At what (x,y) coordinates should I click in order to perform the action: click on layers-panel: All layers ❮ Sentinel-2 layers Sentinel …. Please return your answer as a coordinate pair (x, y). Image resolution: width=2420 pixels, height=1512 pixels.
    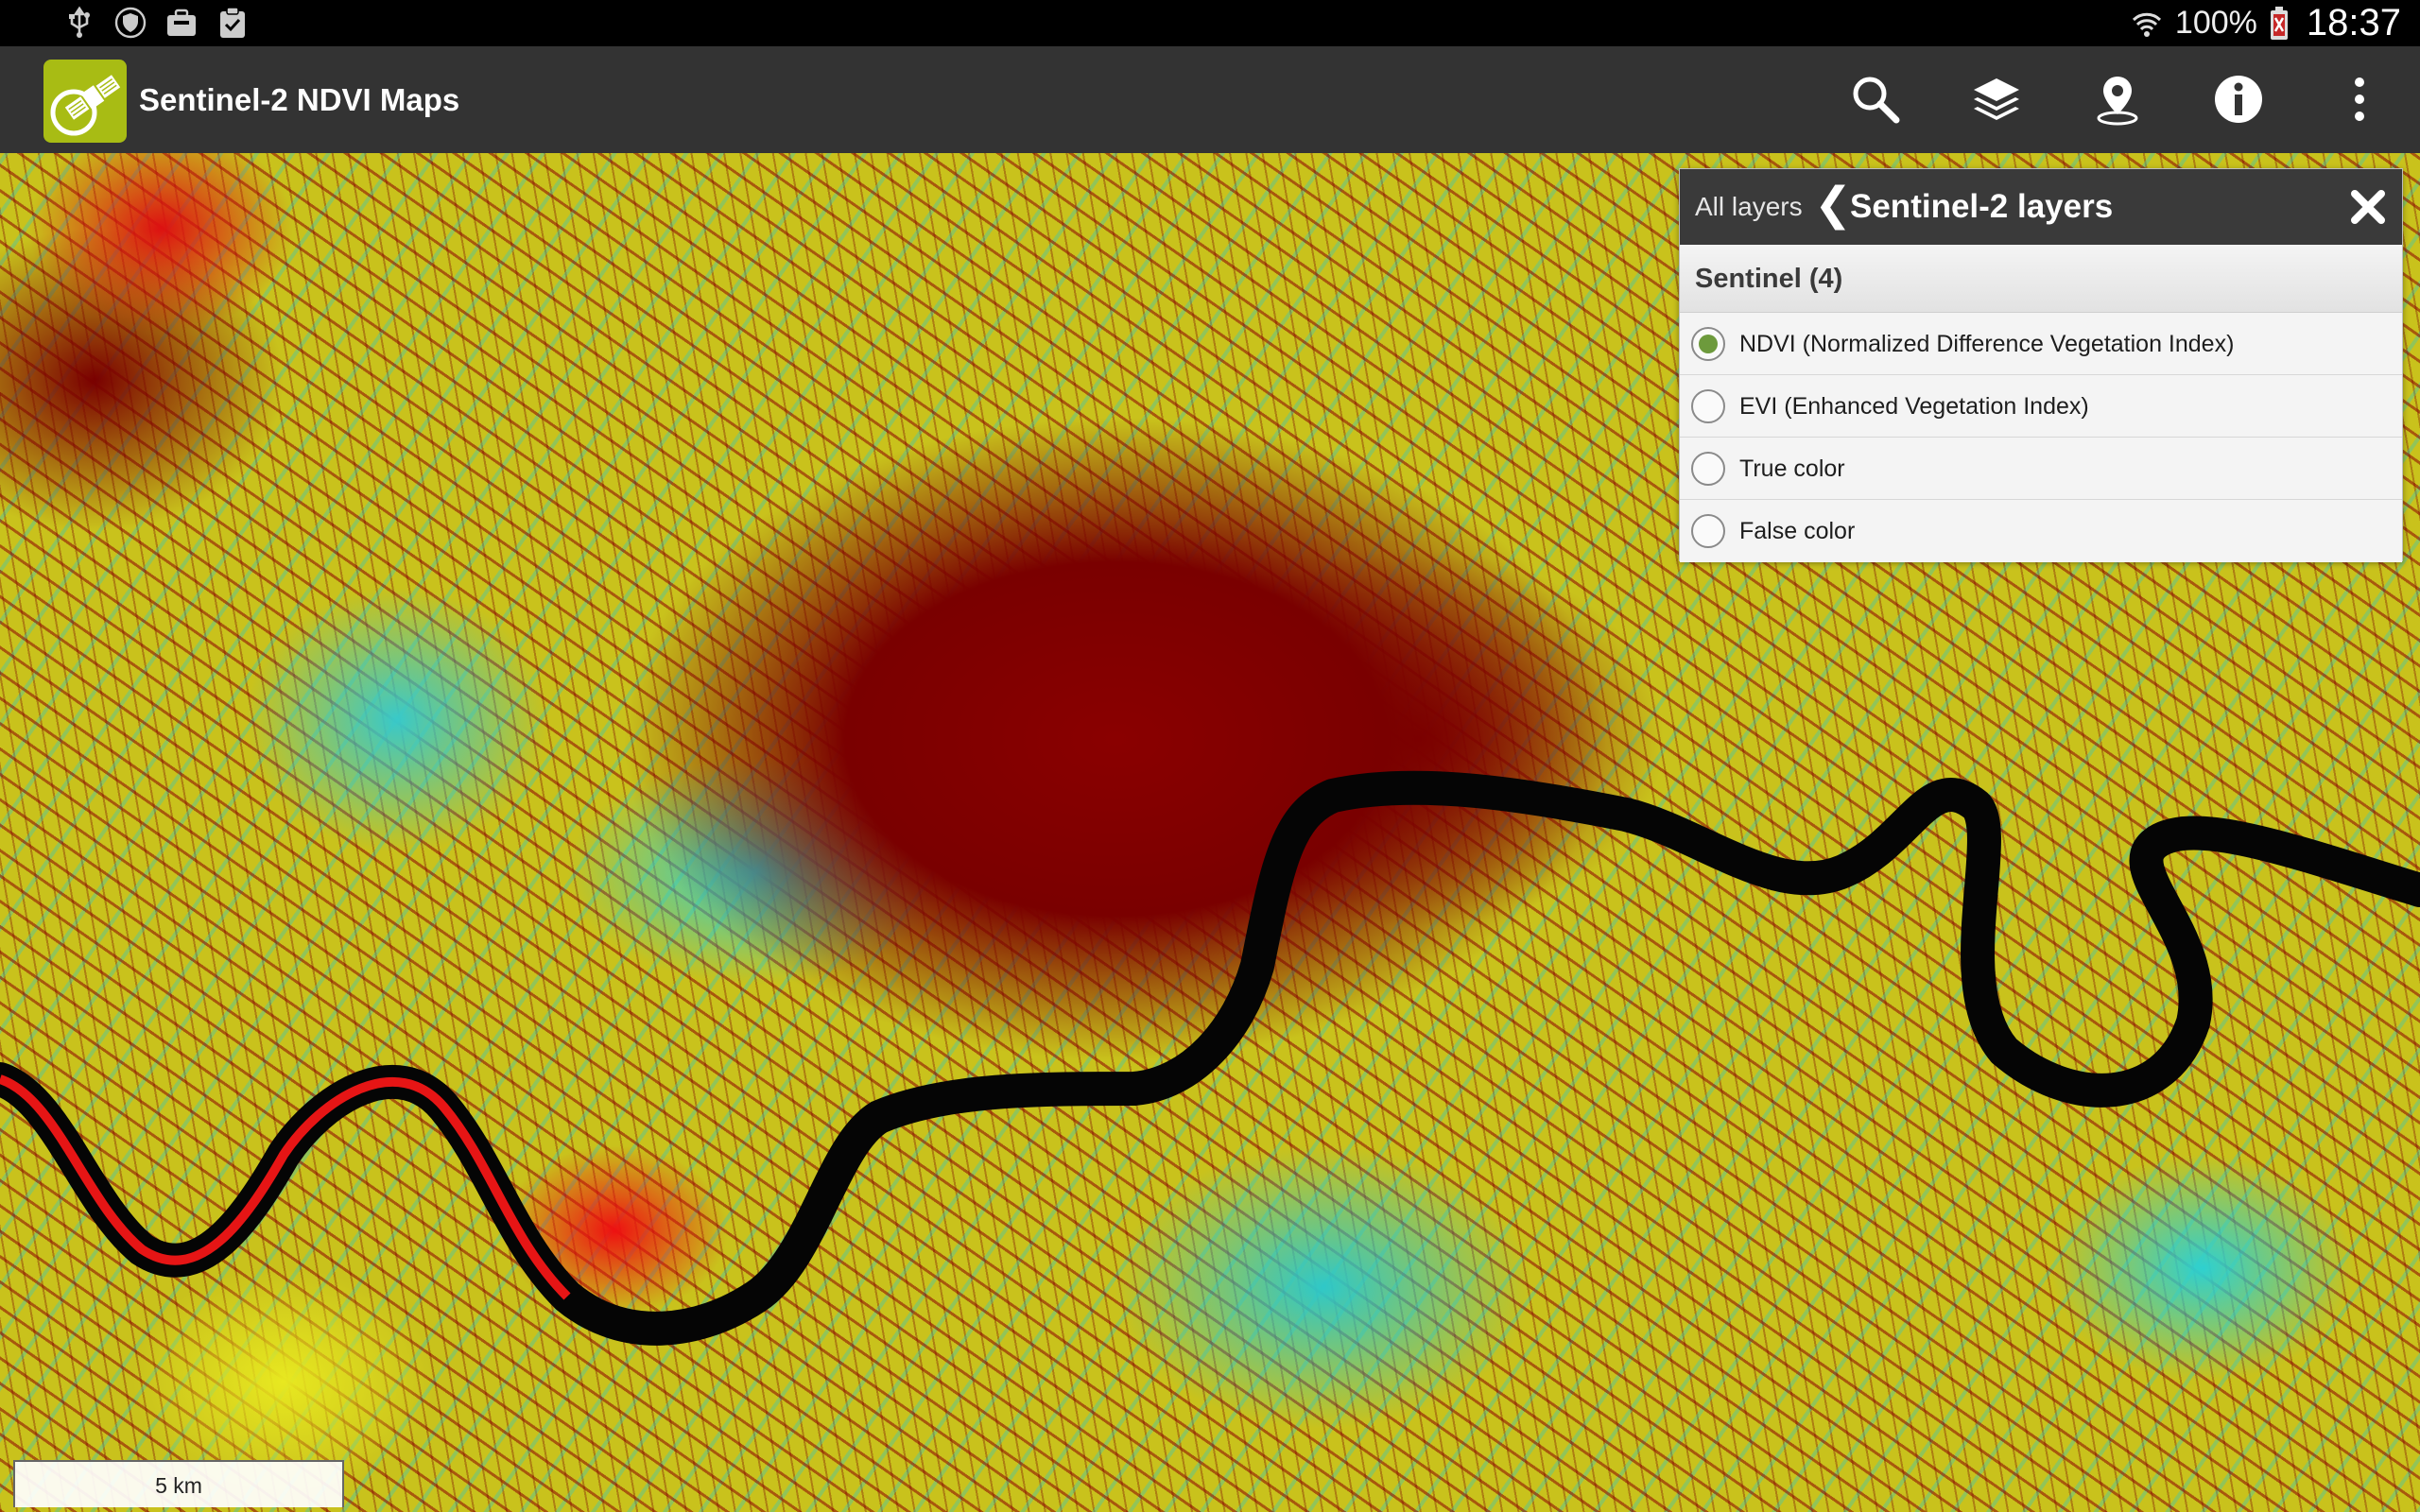
    Looking at the image, I should click on (2041, 365).